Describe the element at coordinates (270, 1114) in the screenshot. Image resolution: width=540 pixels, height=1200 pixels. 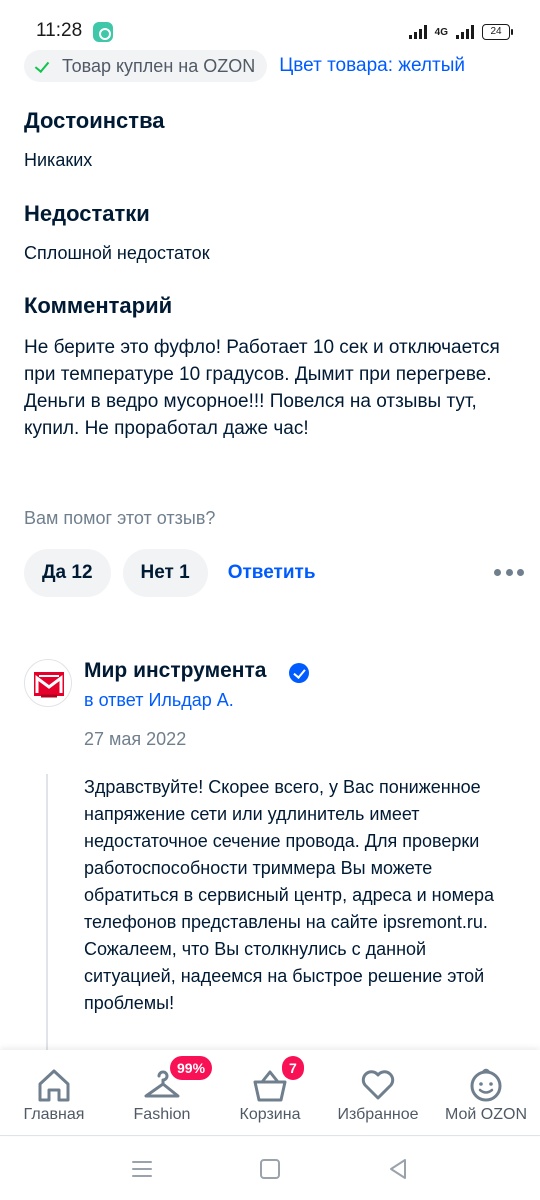
I see `nav-cart-label: Корзина` at that location.